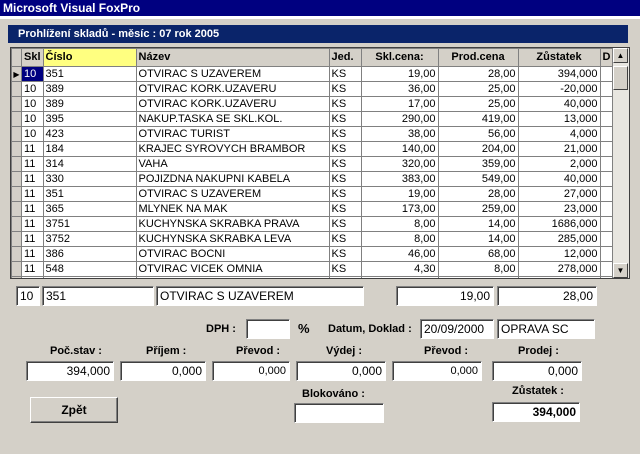 This screenshot has height=454, width=640. What do you see at coordinates (547, 296) in the screenshot?
I see `detail-prod-cena-field: 28,00` at bounding box center [547, 296].